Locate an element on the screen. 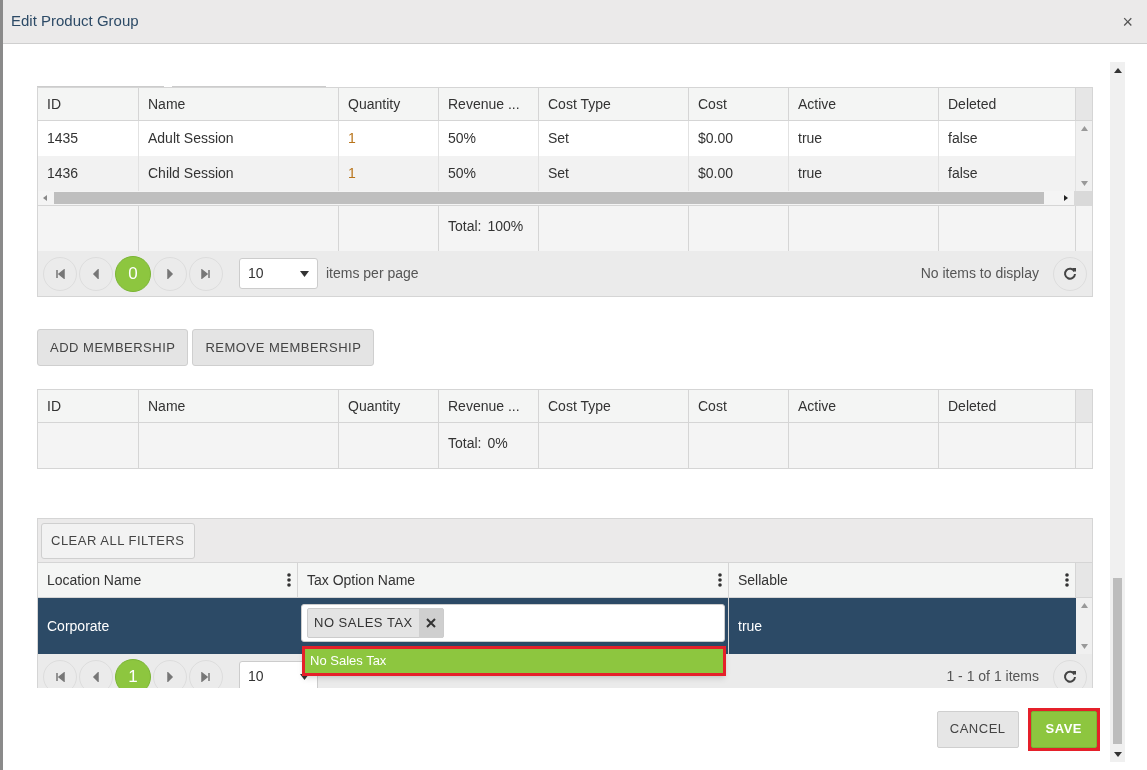 This screenshot has height=770, width=1147. total-value: 0% is located at coordinates (497, 443).